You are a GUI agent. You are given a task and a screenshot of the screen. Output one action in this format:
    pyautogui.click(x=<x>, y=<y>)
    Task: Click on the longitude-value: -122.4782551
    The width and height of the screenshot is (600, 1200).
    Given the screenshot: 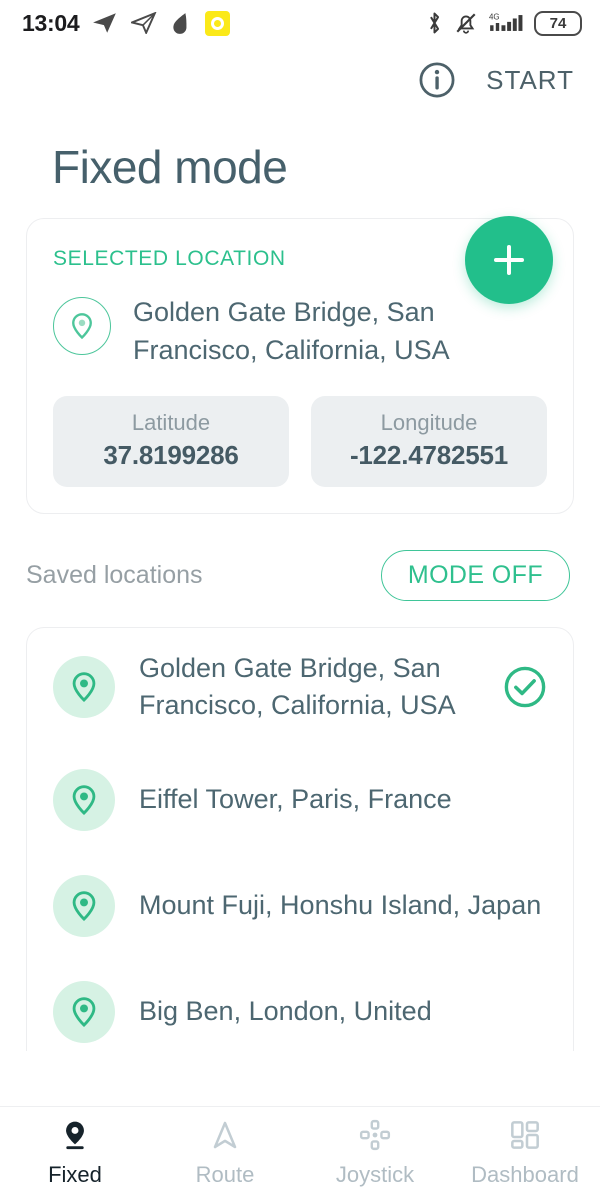 What is the action you would take?
    pyautogui.click(x=429, y=454)
    